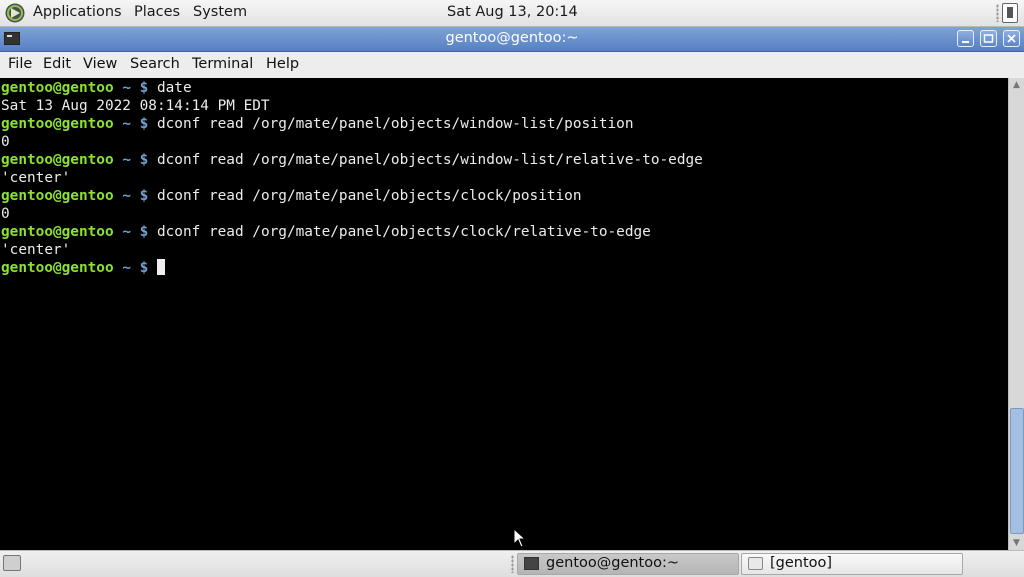  What do you see at coordinates (801, 563) in the screenshot?
I see `taskbar-item-label: [gentoo]` at bounding box center [801, 563].